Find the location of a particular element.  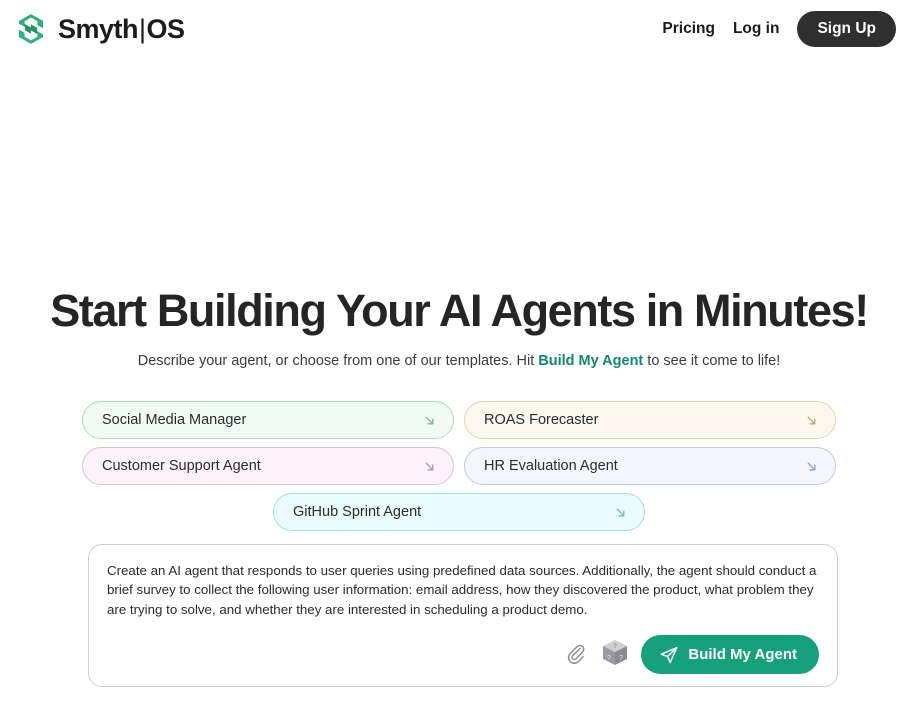

smythos-logo-icon is located at coordinates (31, 29).